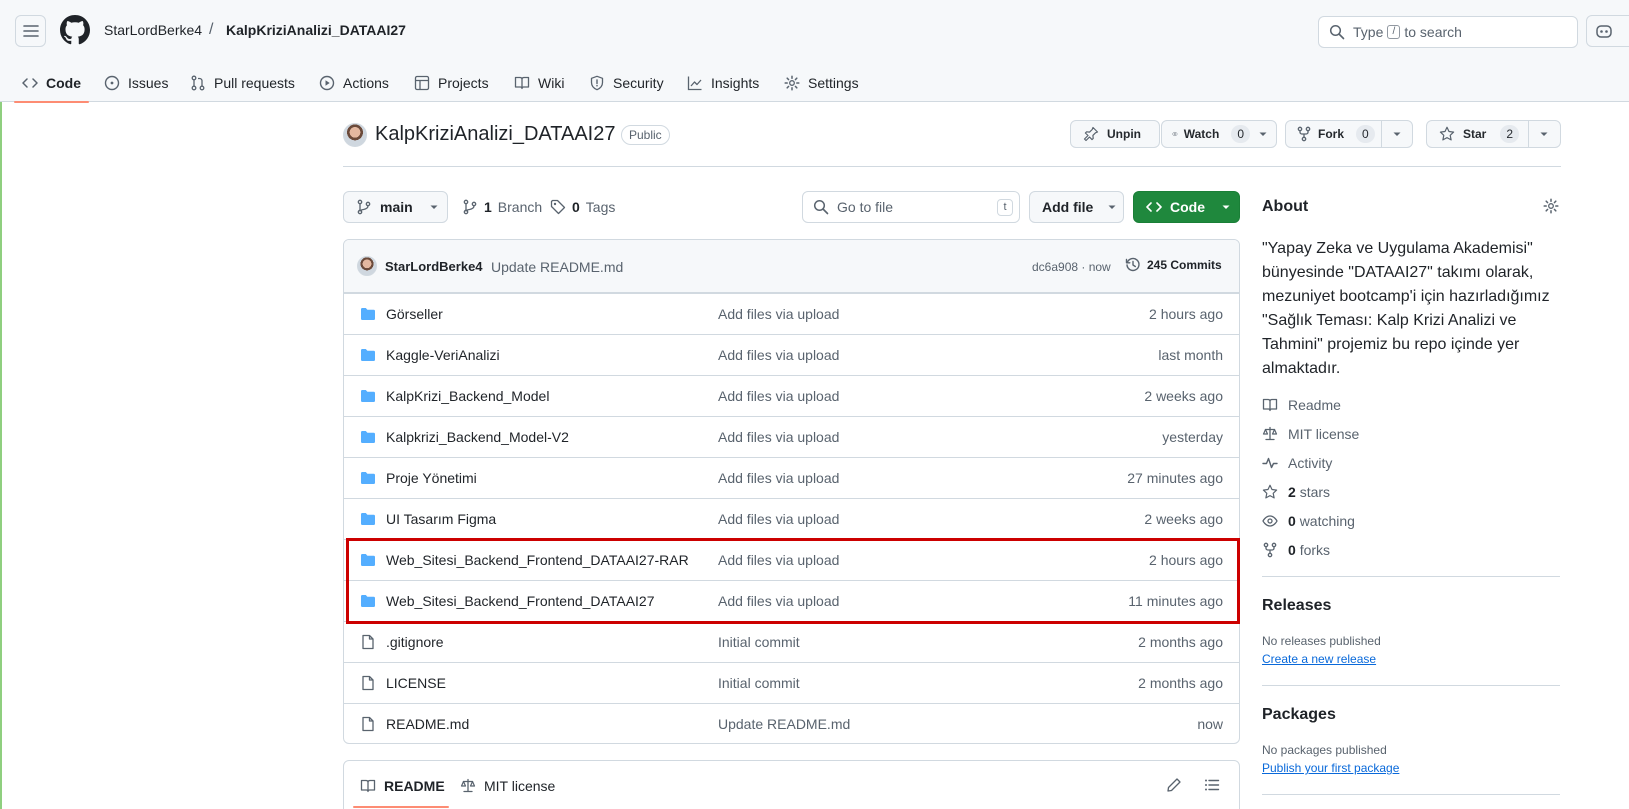 Image resolution: width=1629 pixels, height=809 pixels. I want to click on file-name-link: Kaggle-VeriAnalizi, so click(443, 355).